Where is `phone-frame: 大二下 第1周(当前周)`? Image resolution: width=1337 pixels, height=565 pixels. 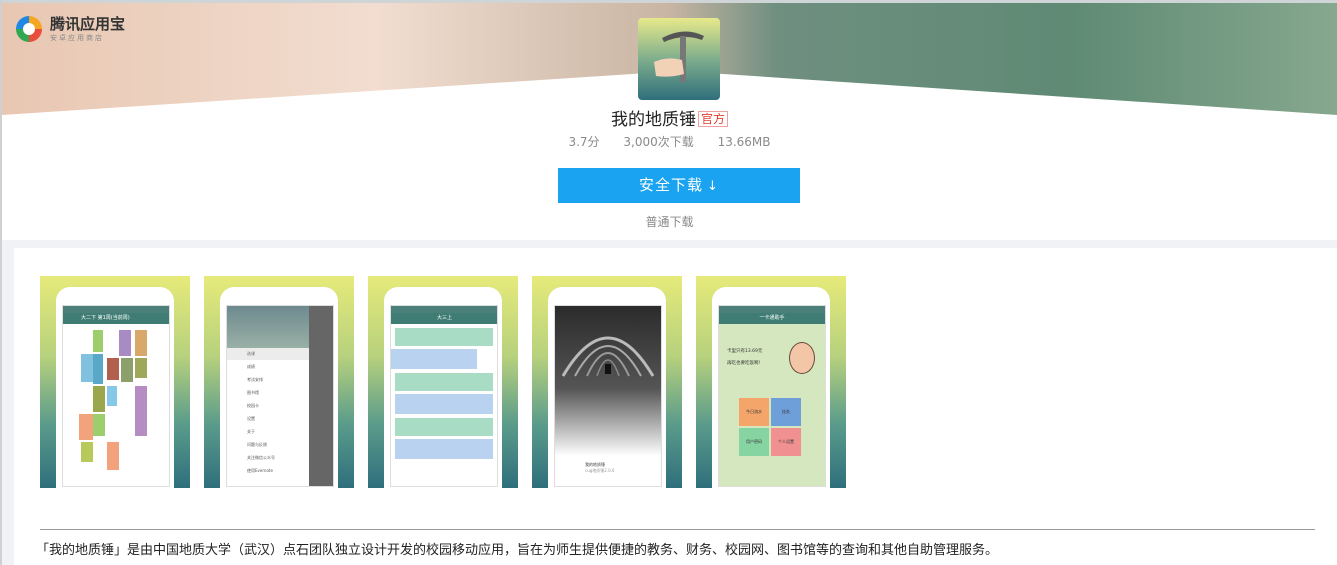 phone-frame: 大二下 第1周(当前周) is located at coordinates (115, 387).